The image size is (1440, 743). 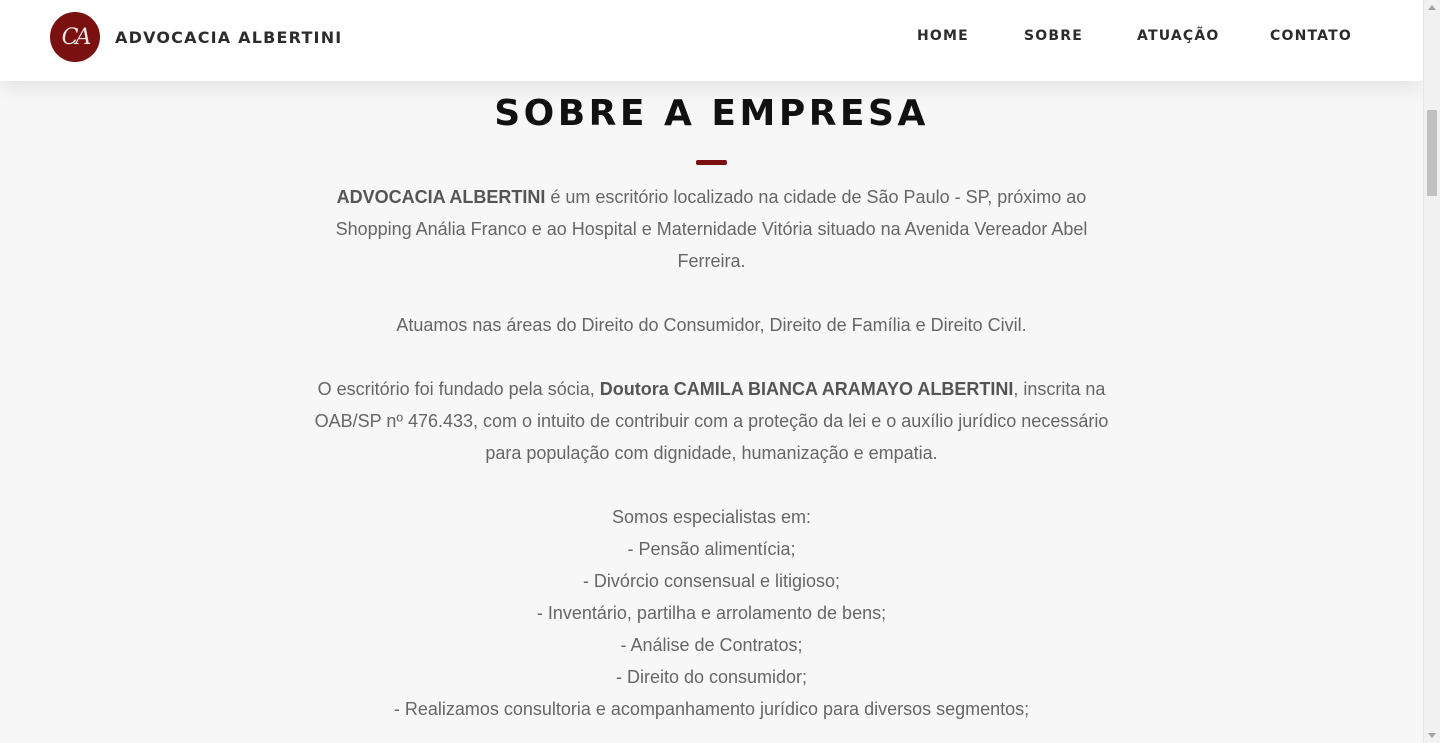 I want to click on section-title: SOBRE A EMPRESA, so click(x=711, y=113).